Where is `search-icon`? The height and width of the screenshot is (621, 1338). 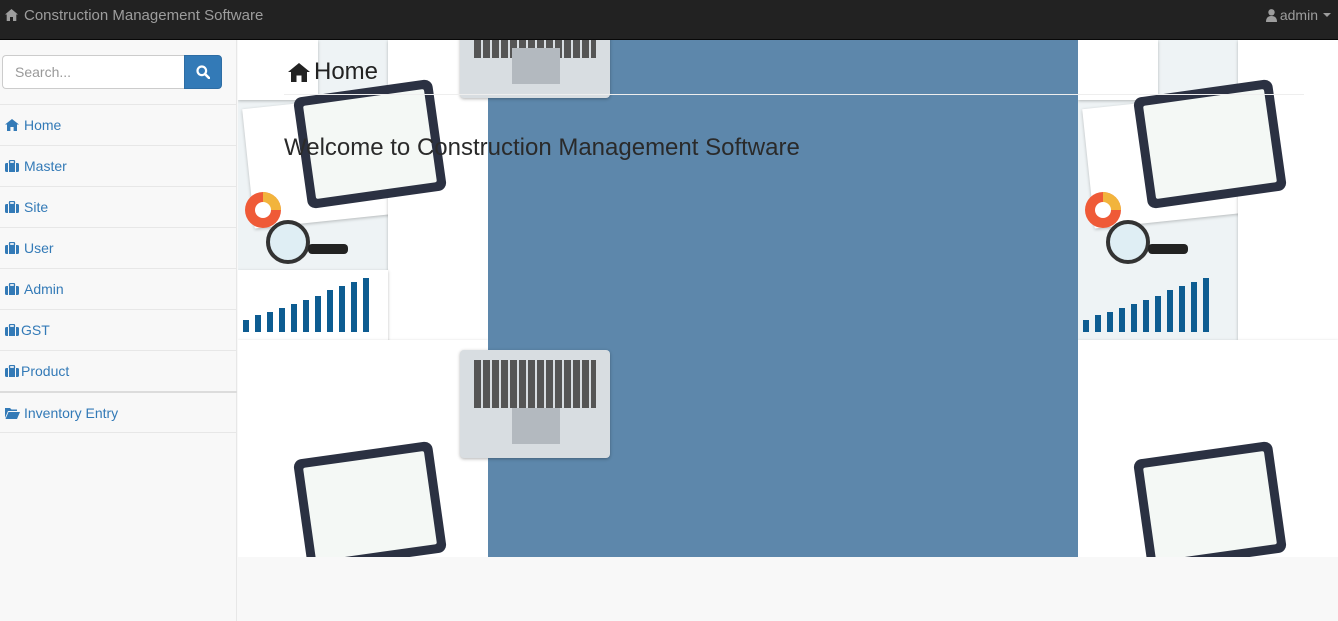 search-icon is located at coordinates (203, 72).